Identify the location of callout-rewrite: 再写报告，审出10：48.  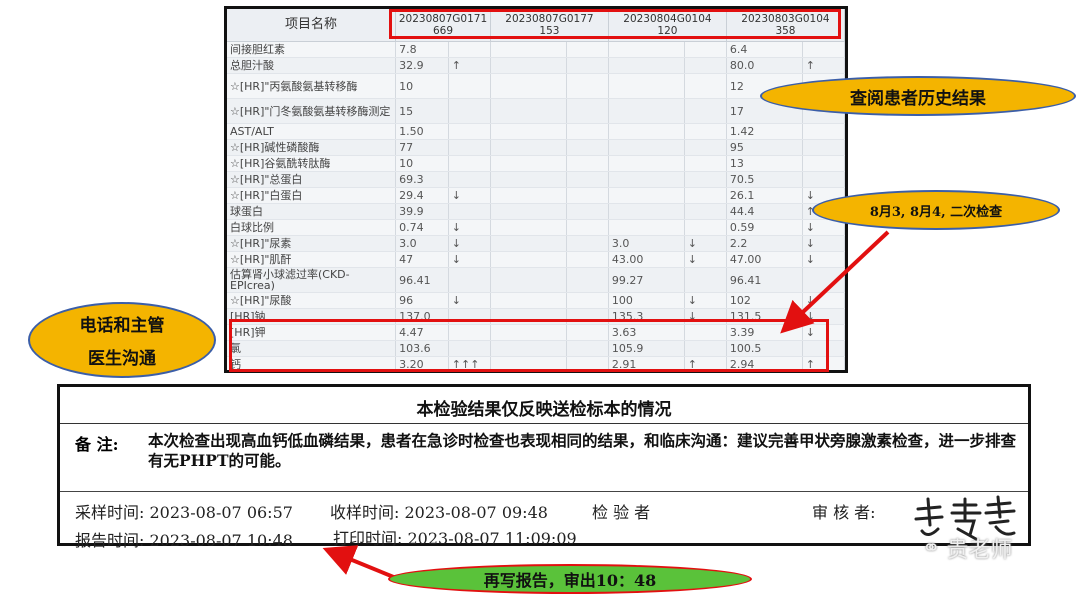
(570, 579).